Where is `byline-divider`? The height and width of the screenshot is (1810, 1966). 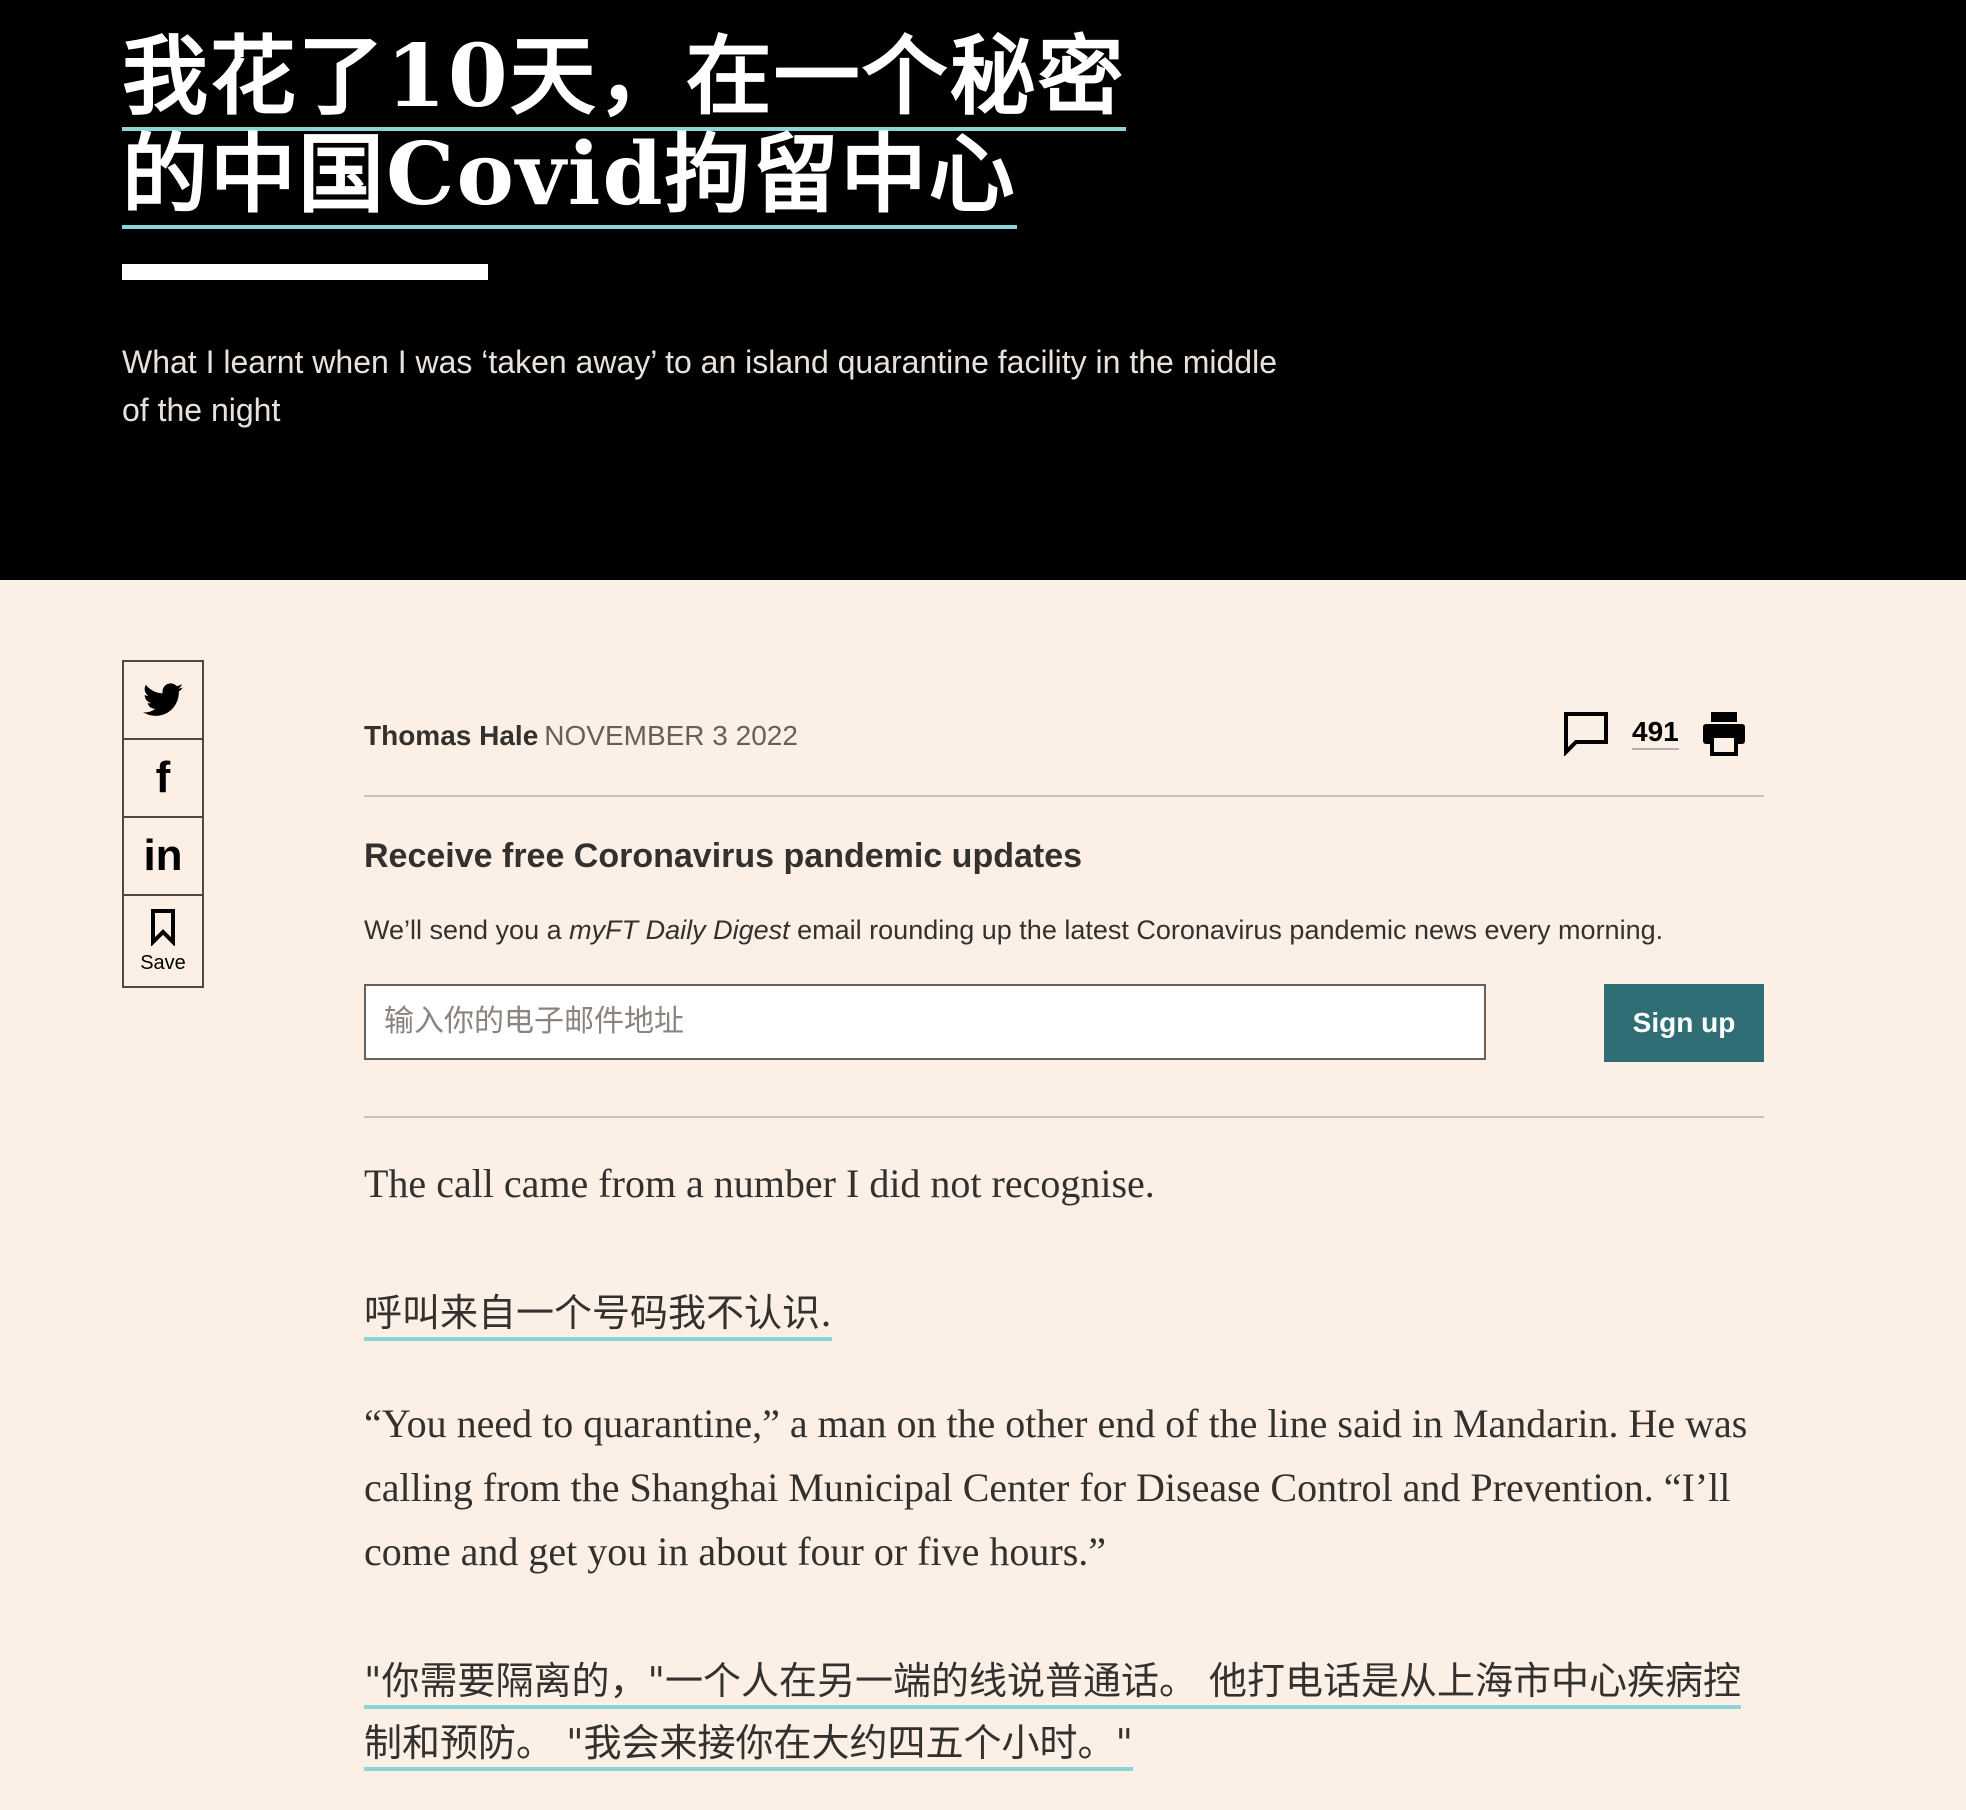 byline-divider is located at coordinates (1064, 796).